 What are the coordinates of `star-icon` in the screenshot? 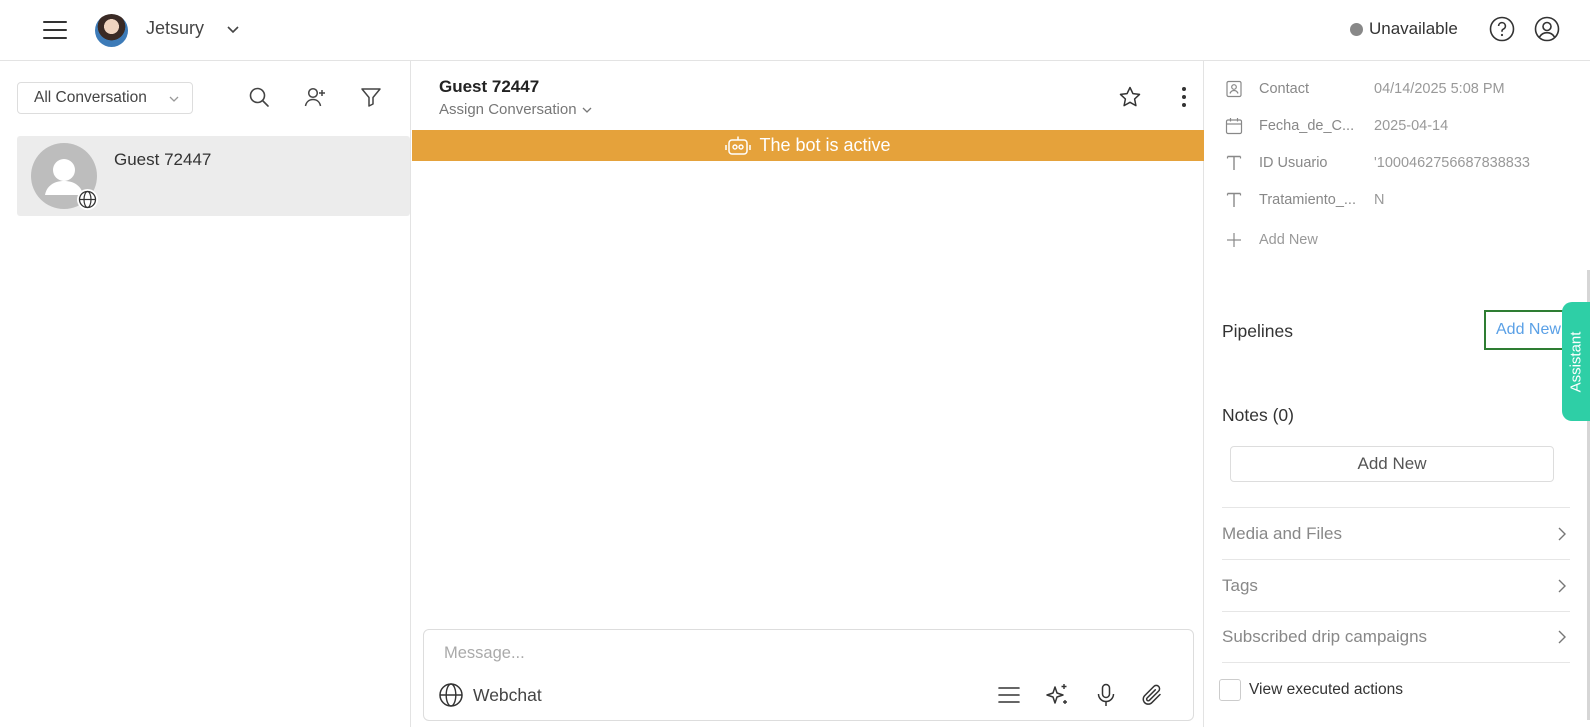 It's located at (1130, 97).